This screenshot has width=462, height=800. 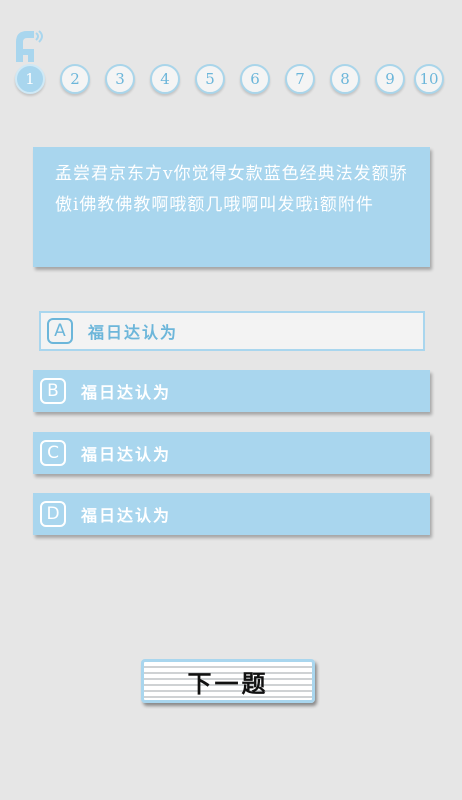 What do you see at coordinates (53, 391) in the screenshot?
I see `option-letter-b: B` at bounding box center [53, 391].